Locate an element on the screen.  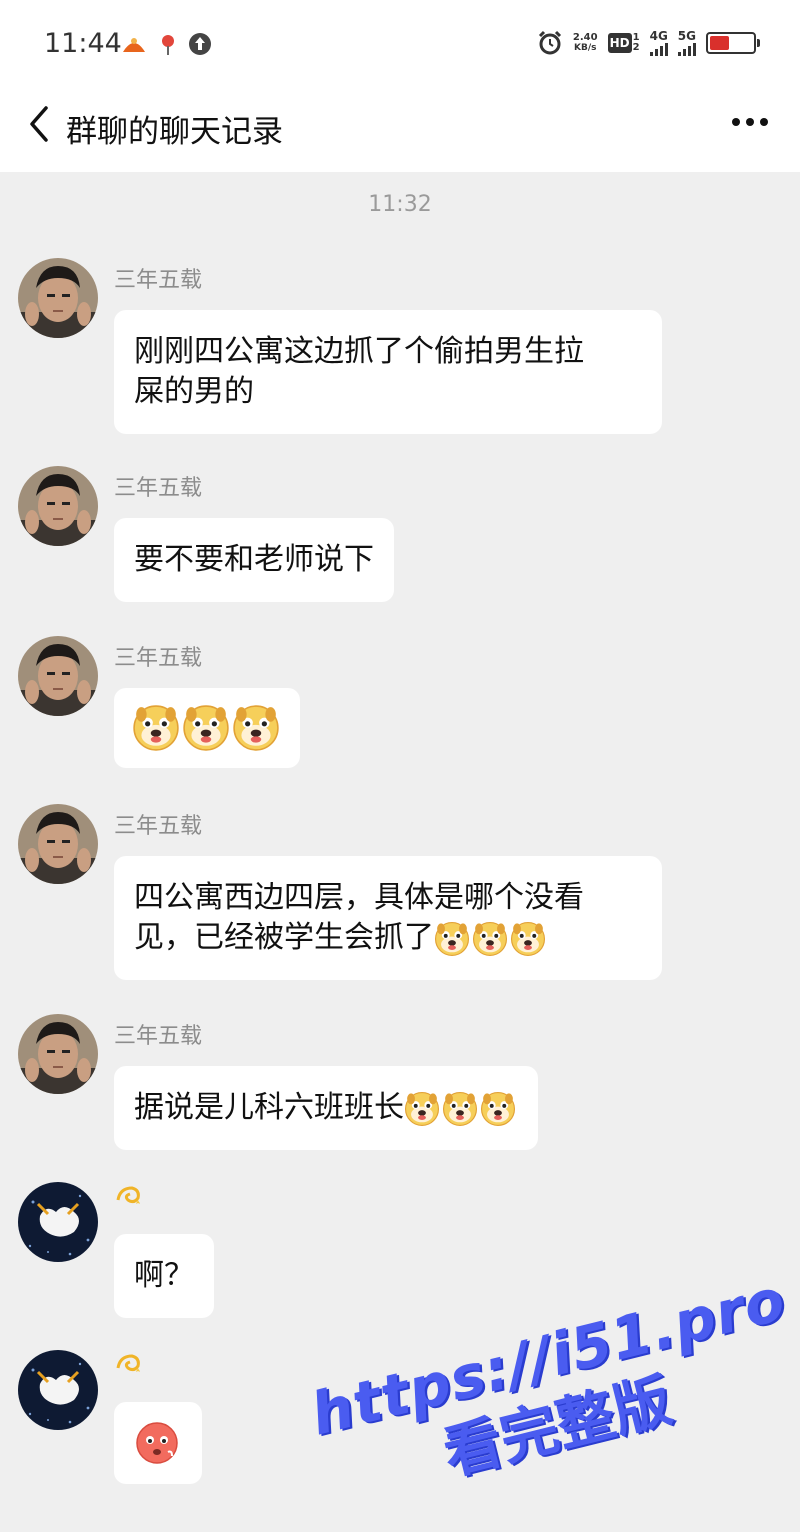
message-text-line: 刚刚四公寓这边抓了个偷拍男生拉 is located at coordinates (359, 351).